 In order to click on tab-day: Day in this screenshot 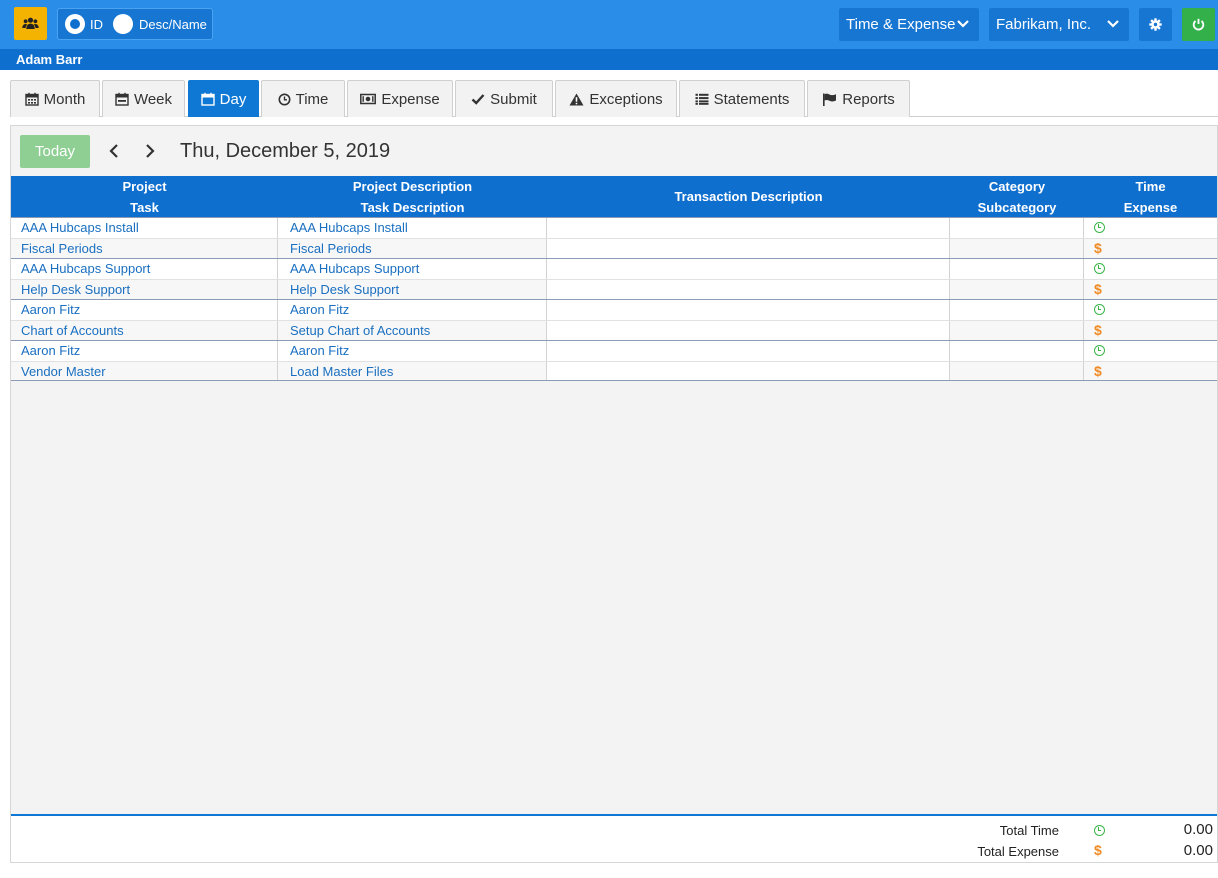, I will do `click(223, 98)`.